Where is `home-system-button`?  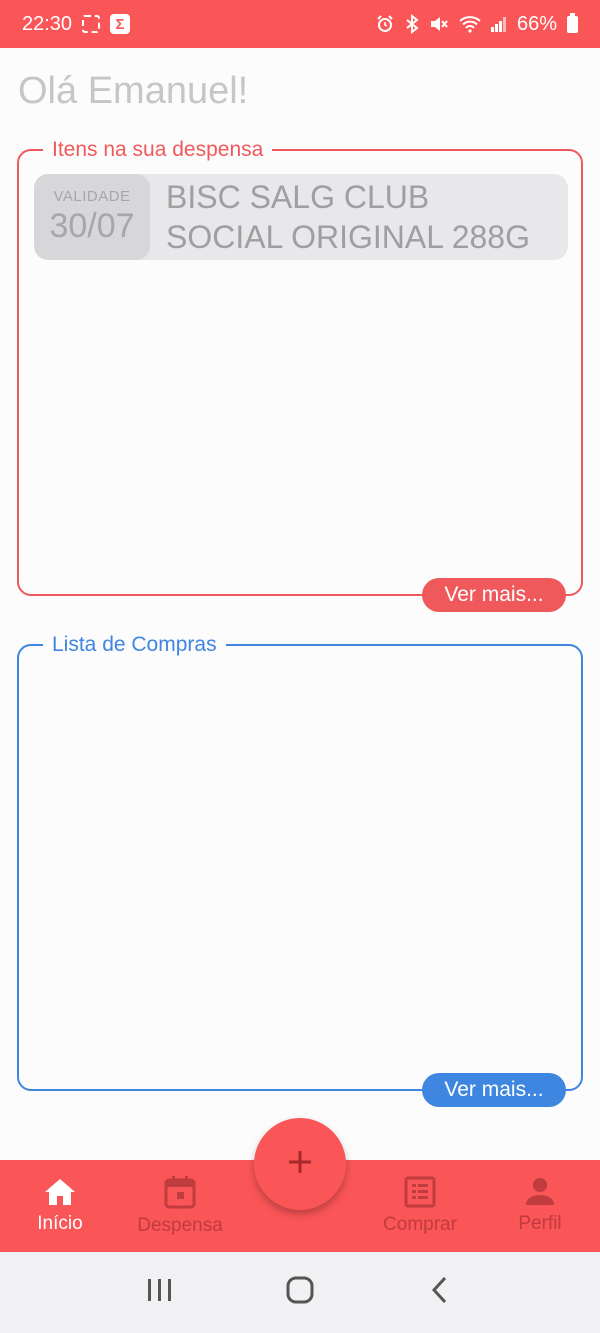
home-system-button is located at coordinates (300, 1293).